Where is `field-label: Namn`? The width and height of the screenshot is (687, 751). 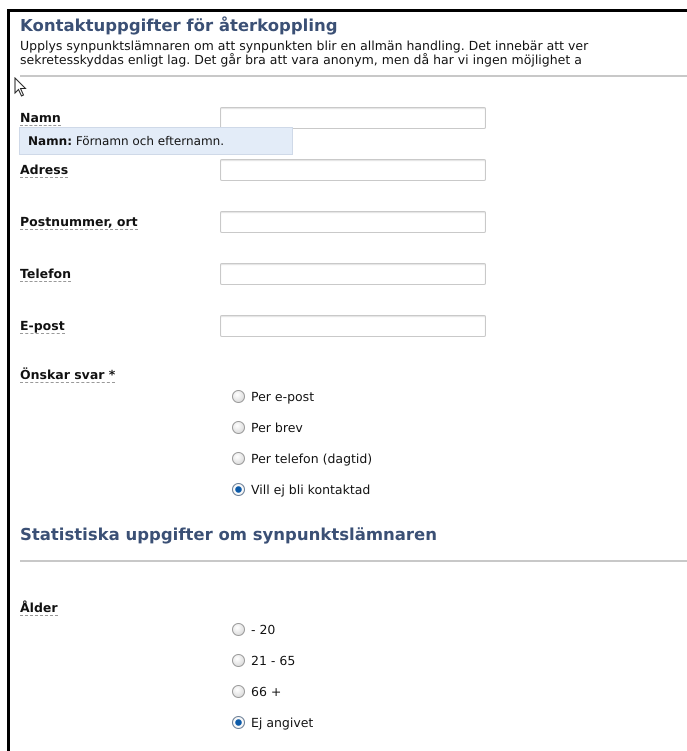
field-label: Namn is located at coordinates (40, 118).